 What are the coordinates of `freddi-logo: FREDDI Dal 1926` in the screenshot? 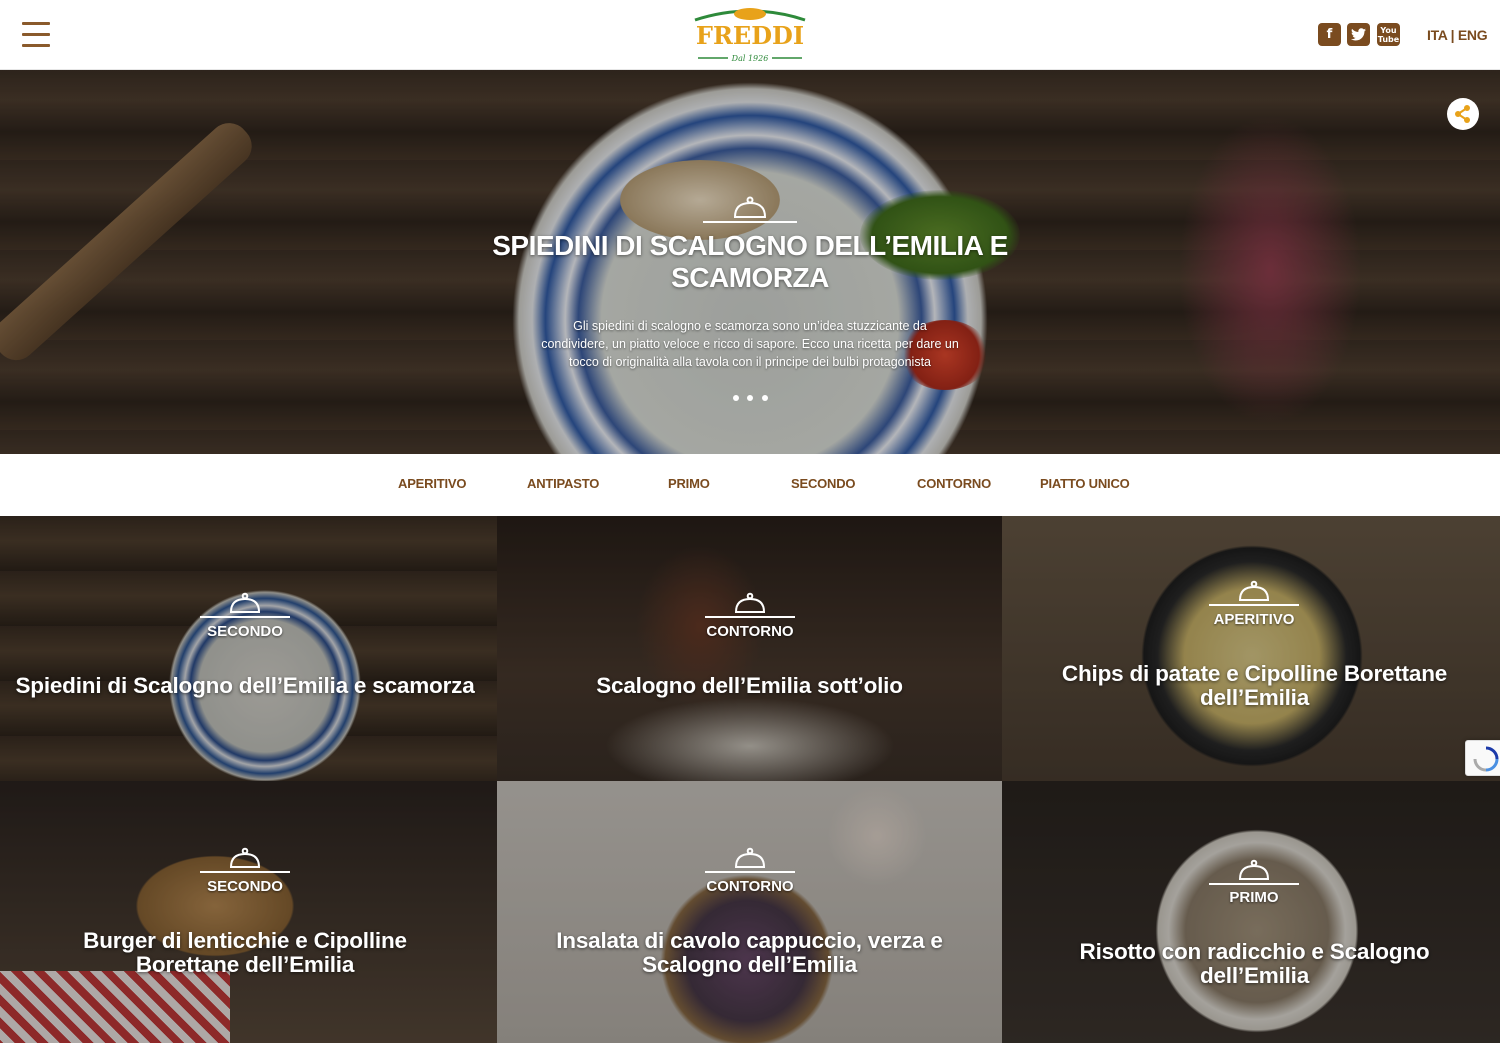 It's located at (750, 35).